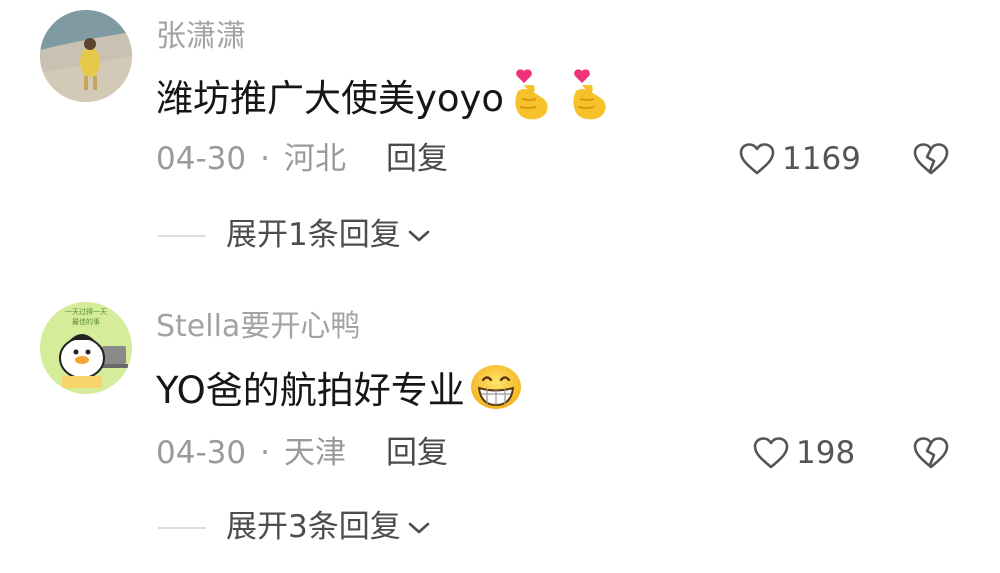 This screenshot has height=573, width=1000. I want to click on expand-replies-button: 展开3条回复, so click(294, 527).